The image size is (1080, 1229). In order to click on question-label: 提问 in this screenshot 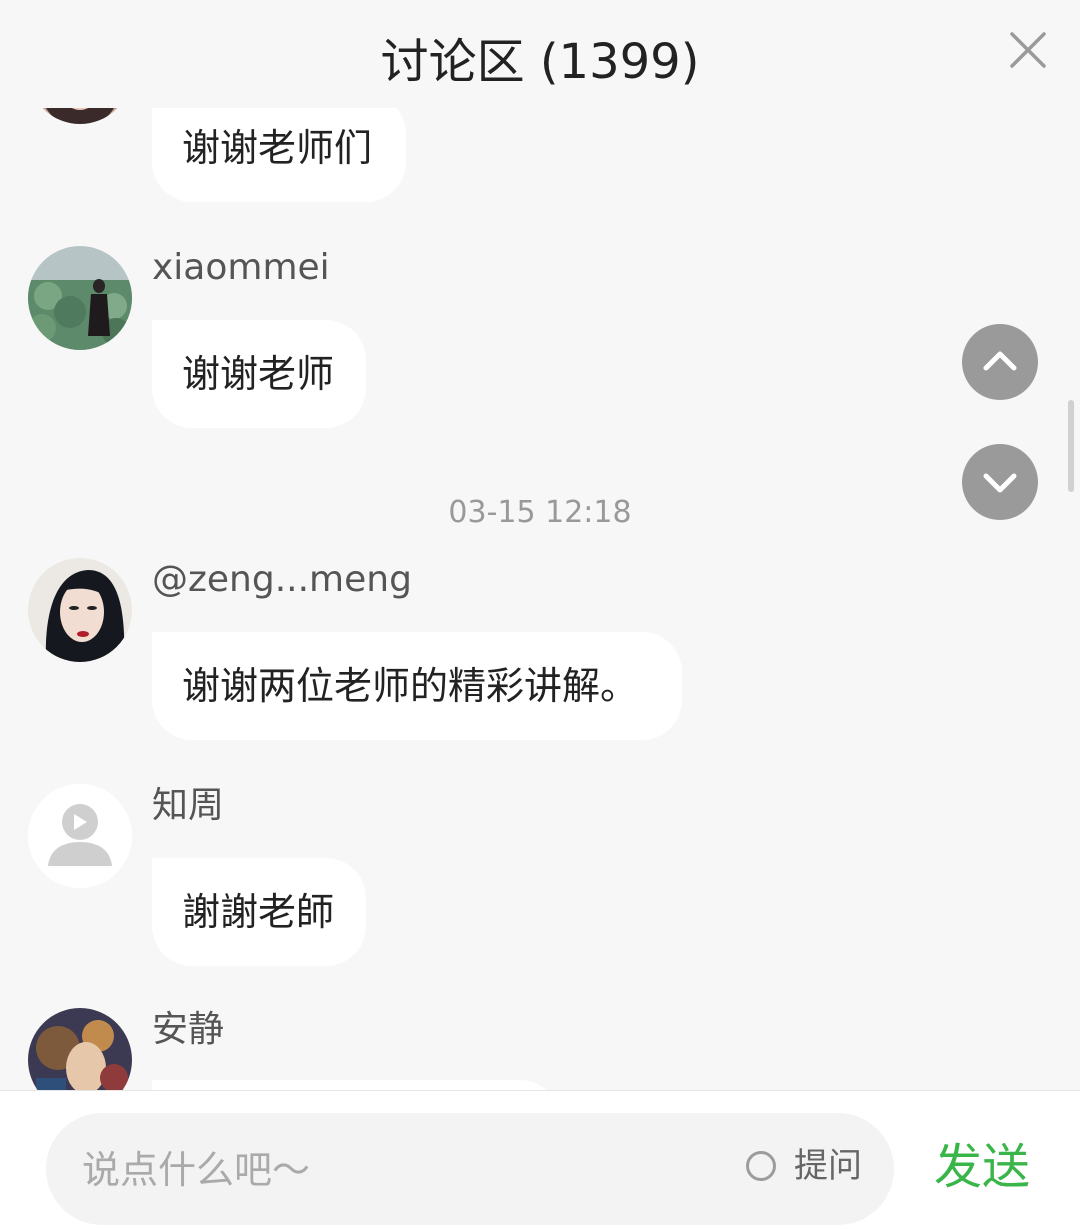, I will do `click(828, 1166)`.